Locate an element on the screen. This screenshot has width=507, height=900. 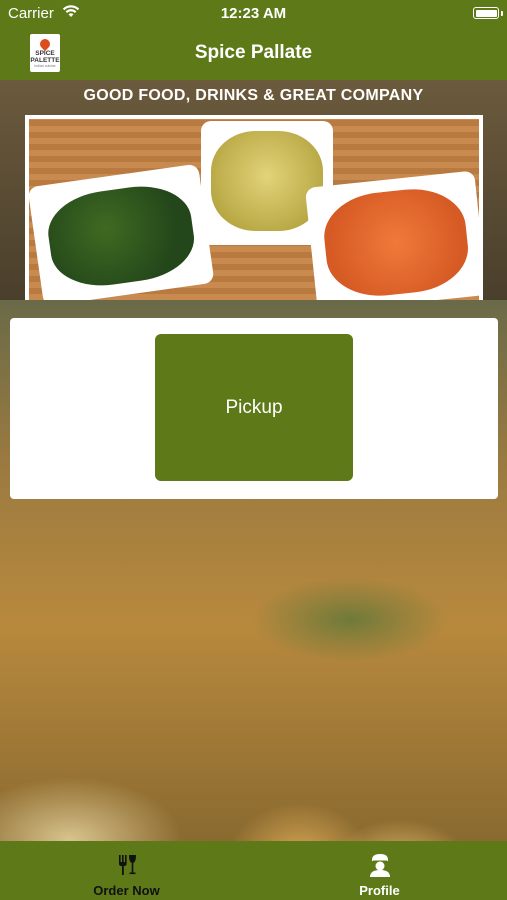
tab-bar: Order Now Profile is located at coordinates (253, 870).